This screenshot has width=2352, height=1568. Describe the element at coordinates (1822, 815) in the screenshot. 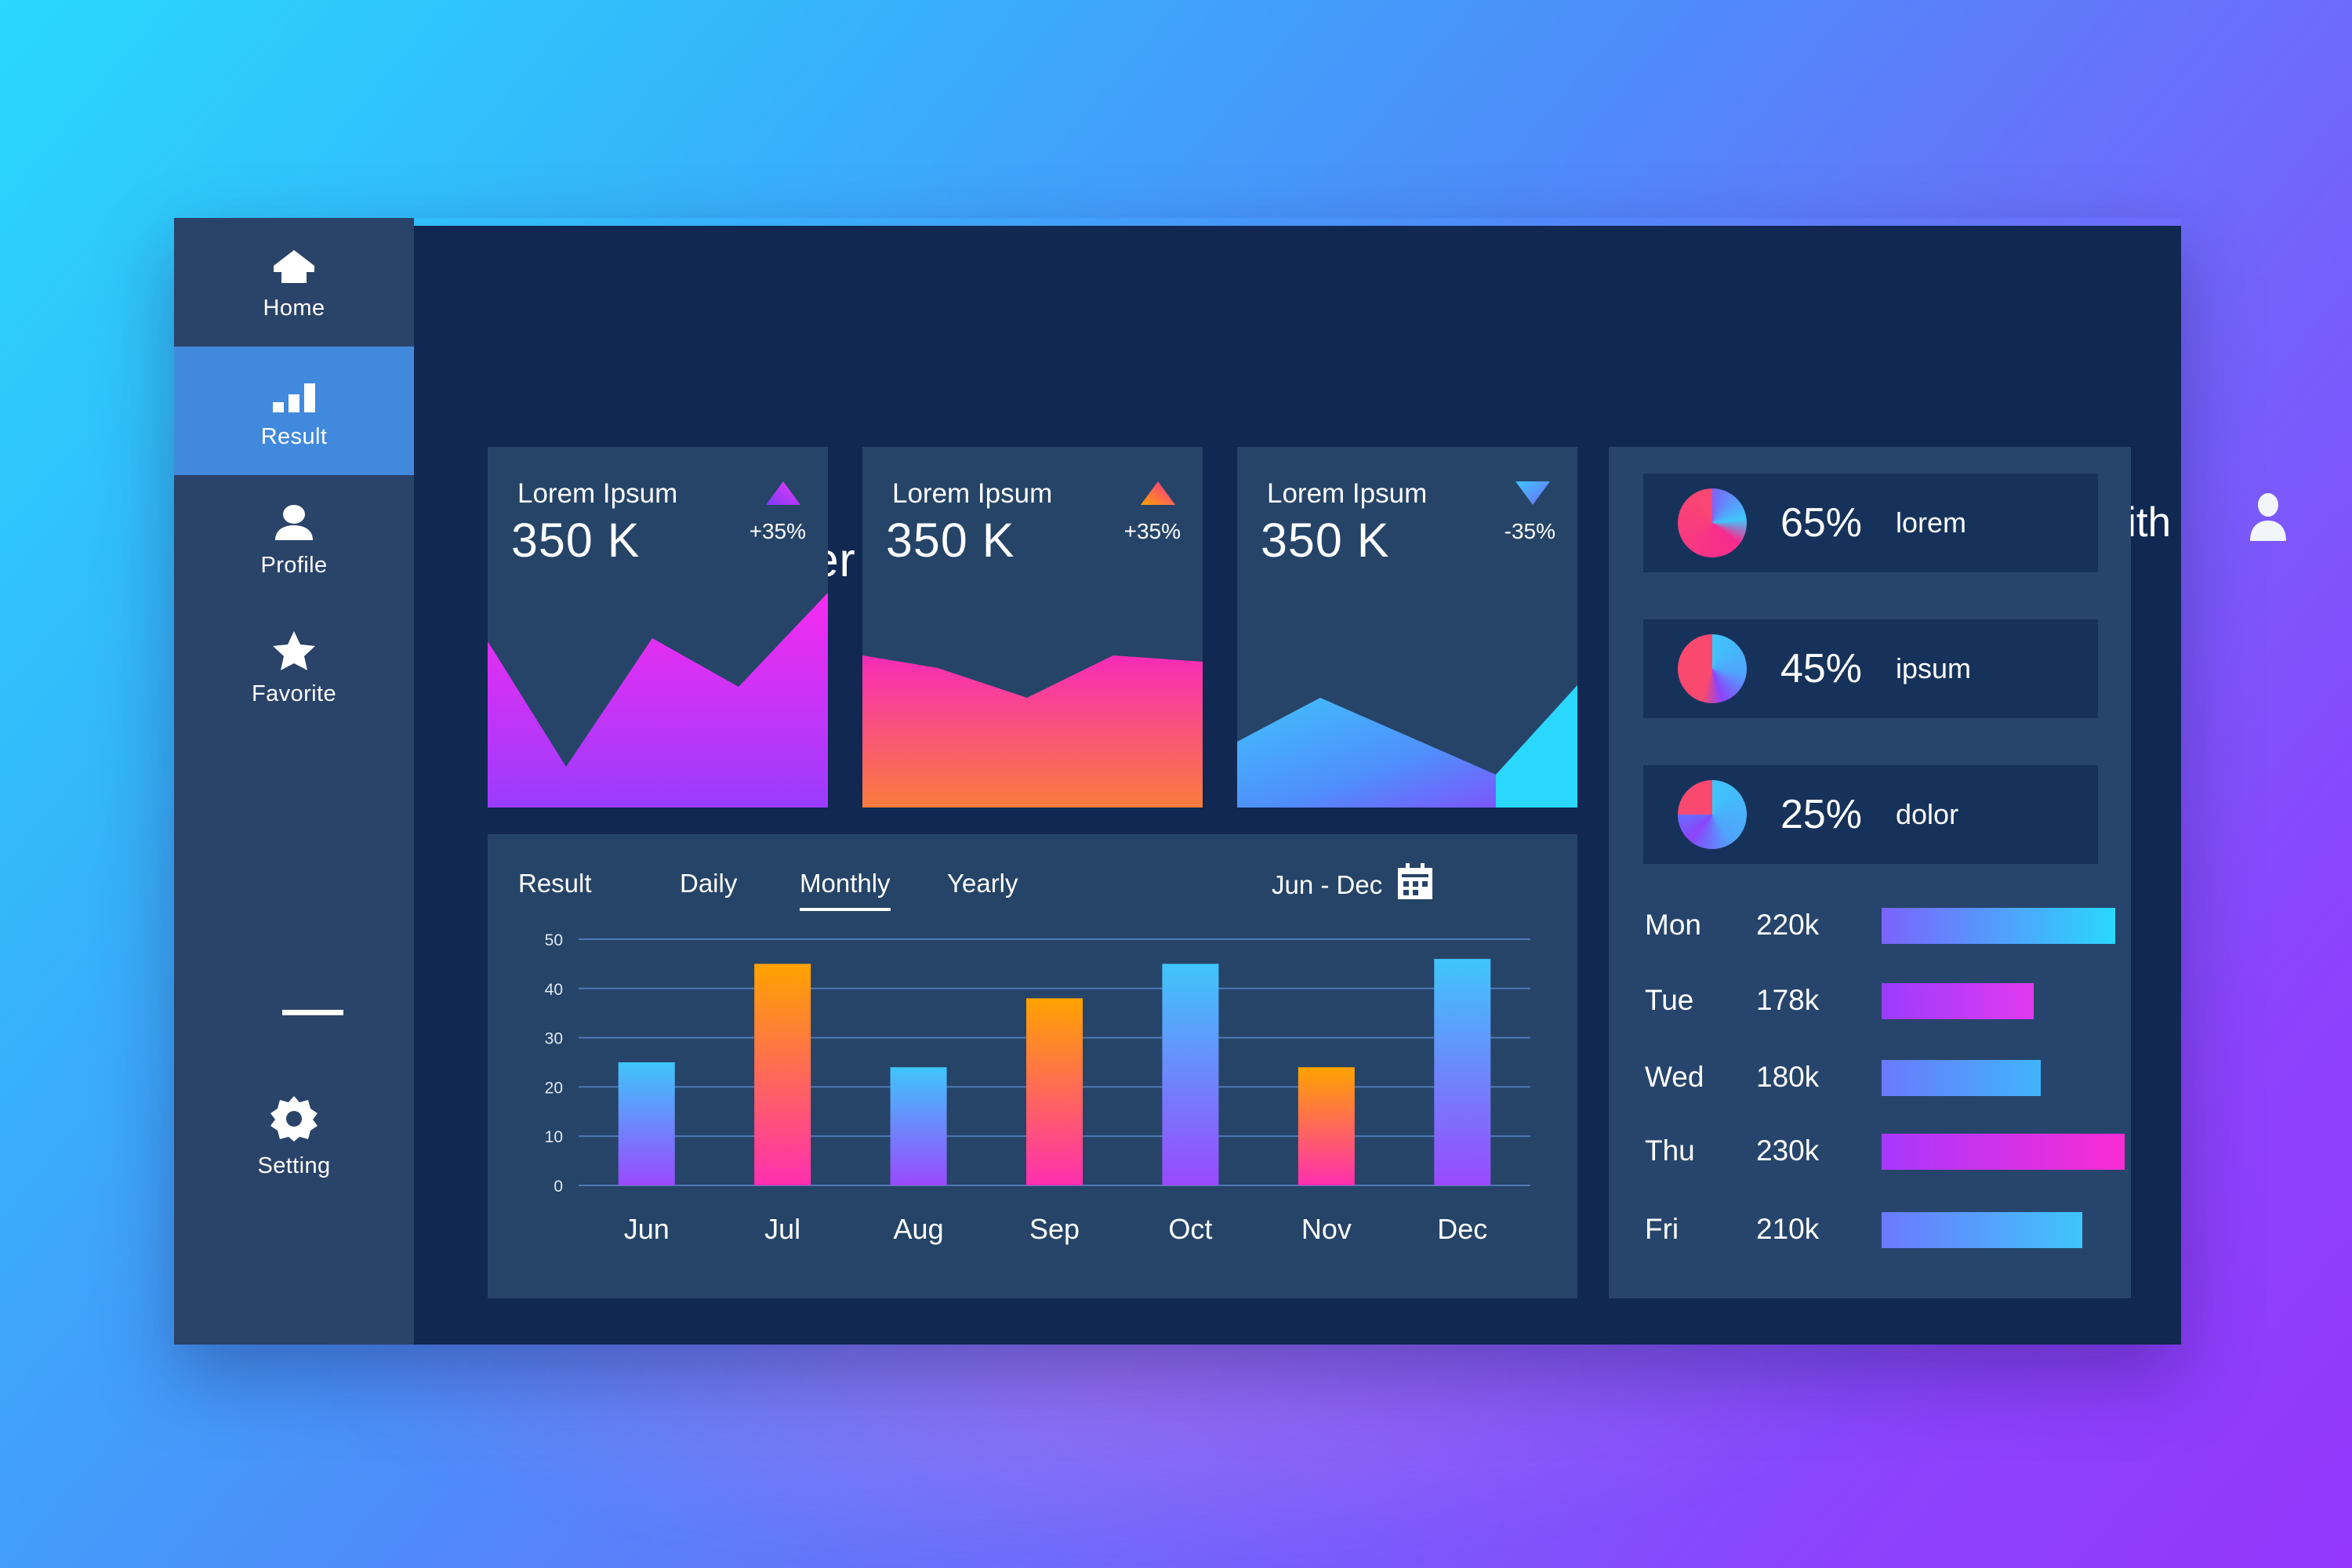

I see `pie-stat-percent: 25%` at that location.